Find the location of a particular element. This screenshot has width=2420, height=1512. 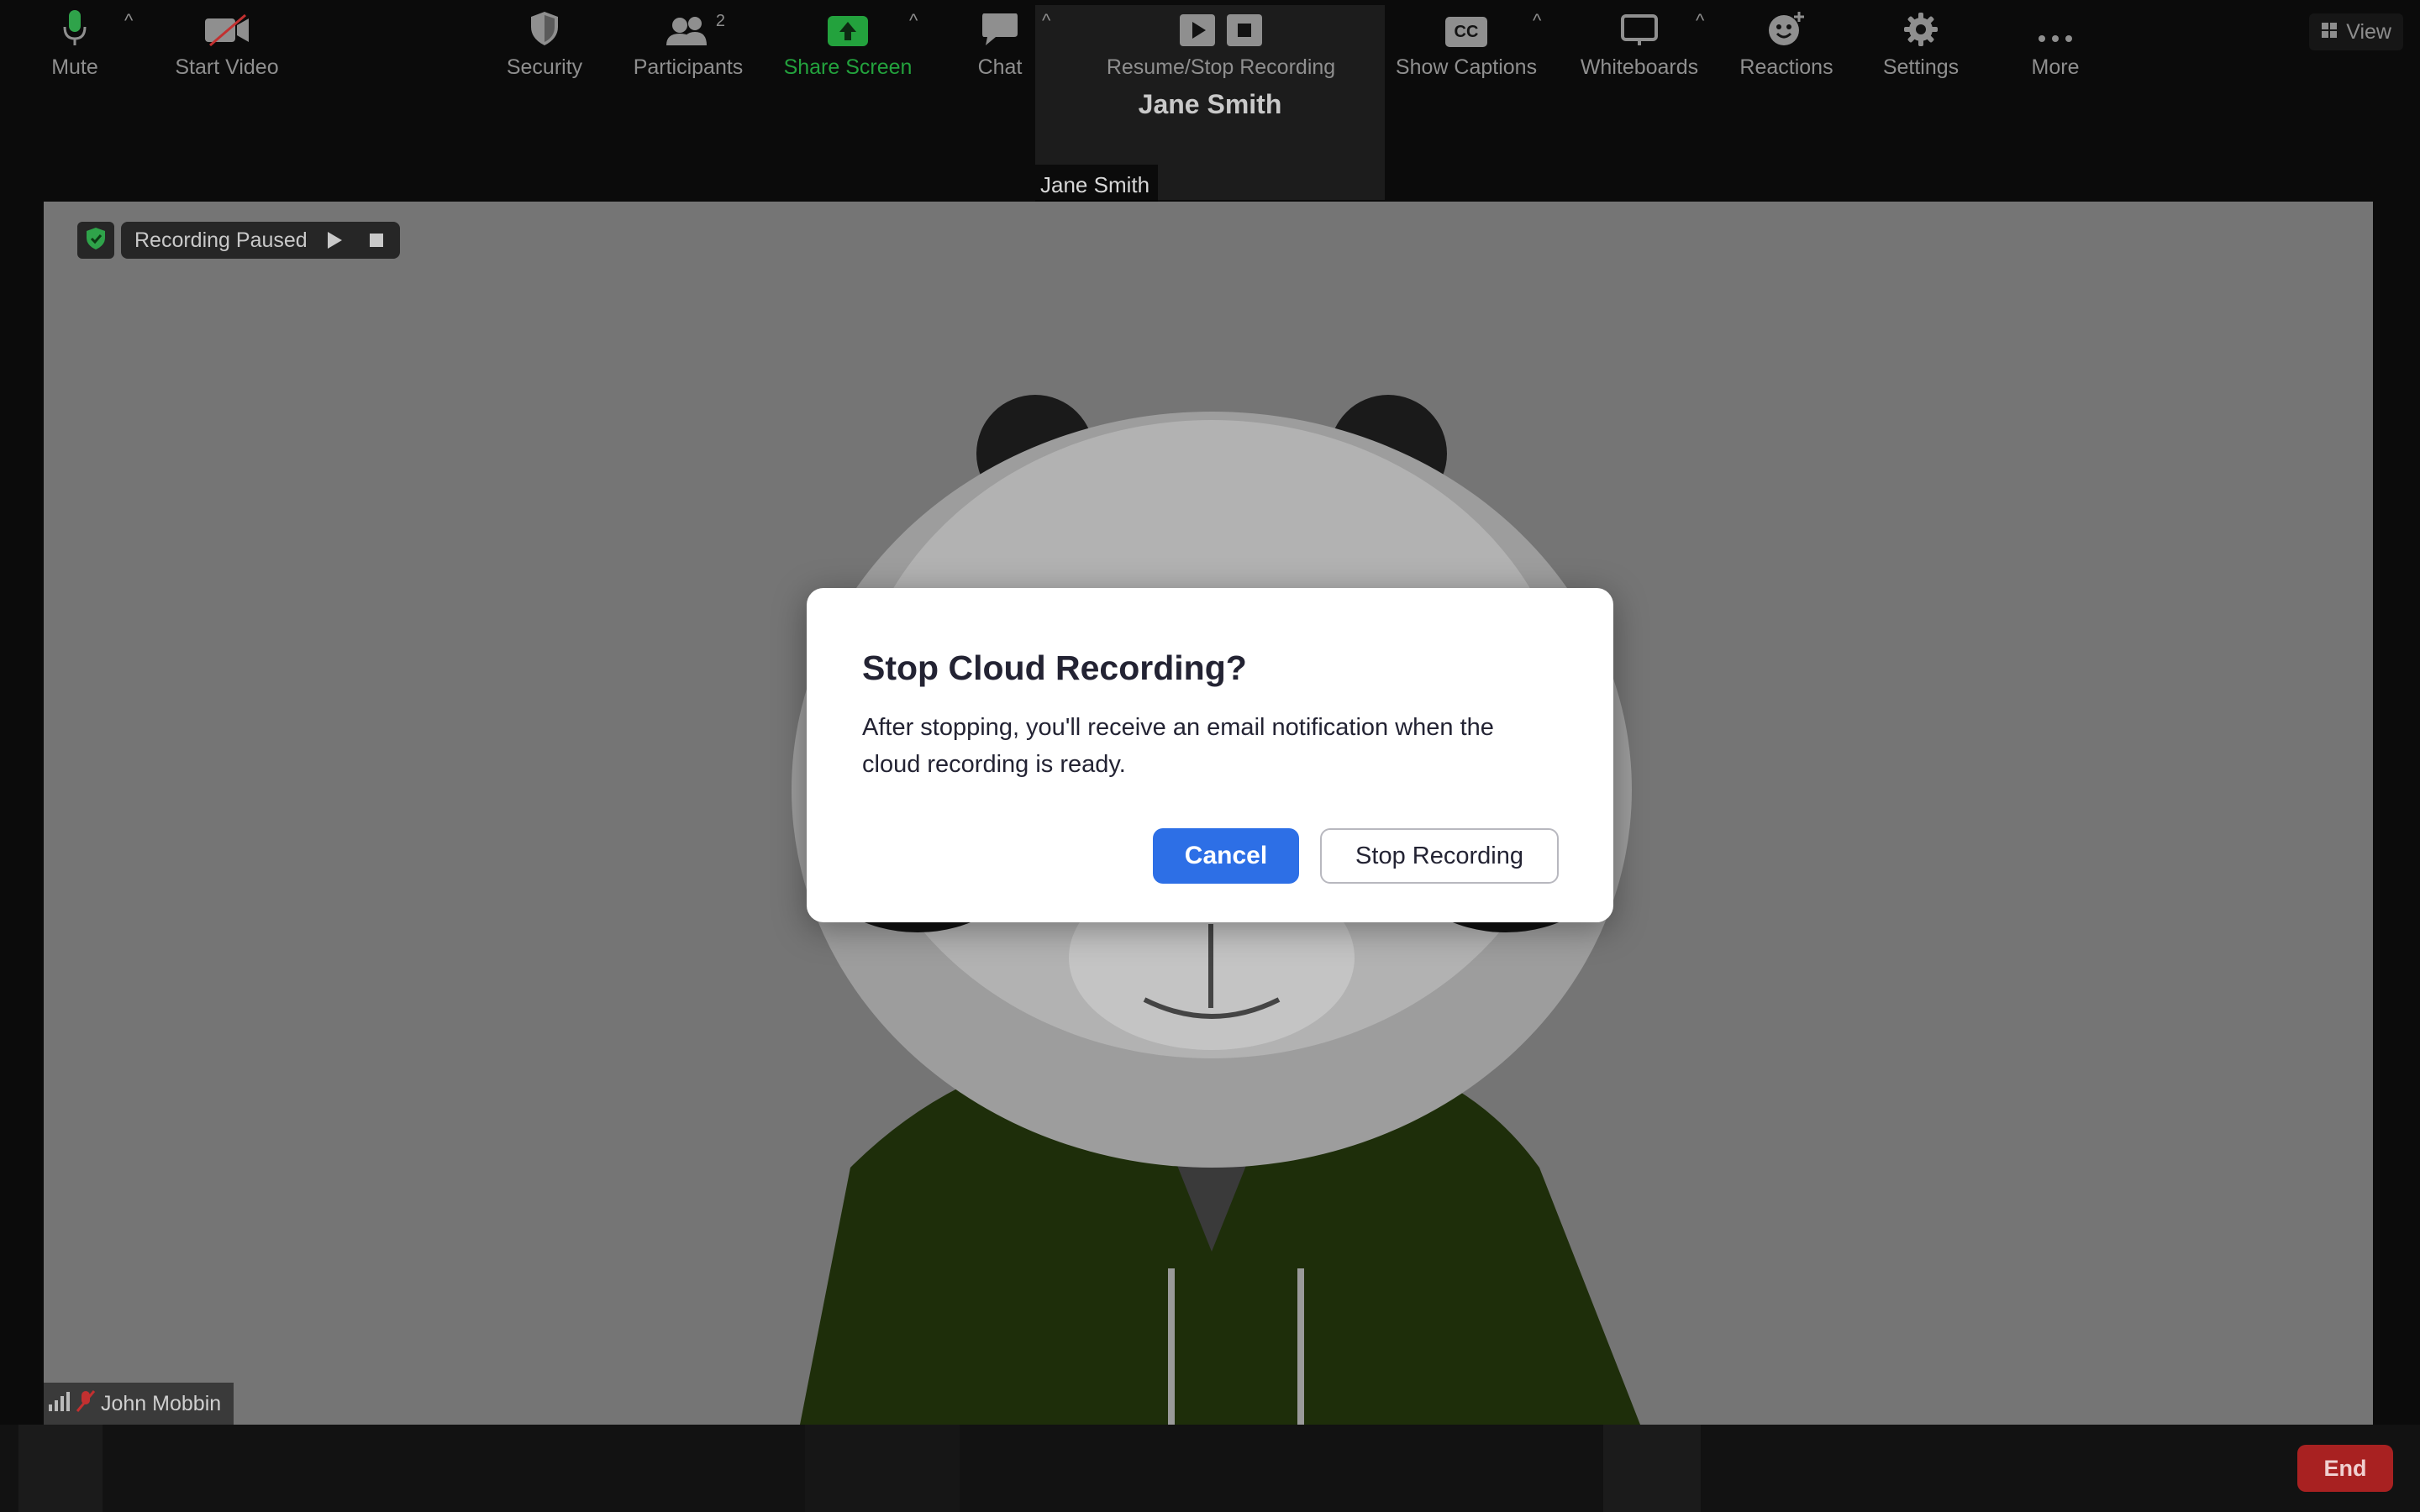

stop-recording-icon is located at coordinates (376, 240).